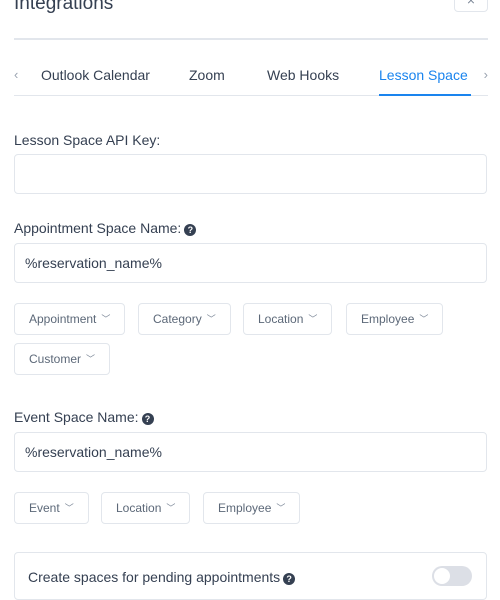 The width and height of the screenshot is (500, 600). I want to click on chevron-left-icon: ‹, so click(16, 74).